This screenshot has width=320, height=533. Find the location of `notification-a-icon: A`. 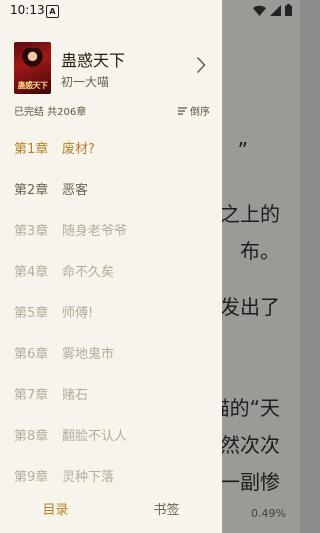

notification-a-icon: A is located at coordinates (52, 11).